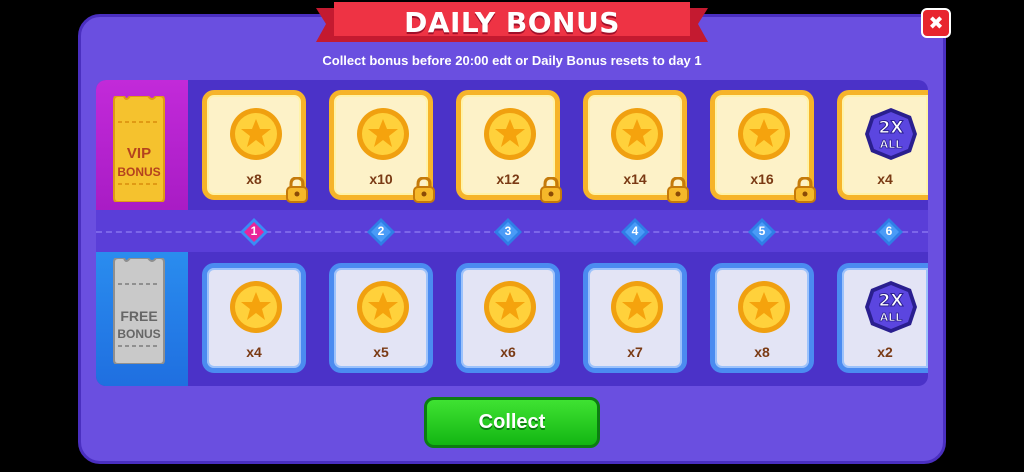 The width and height of the screenshot is (1024, 472). I want to click on day-number: 2, so click(381, 231).